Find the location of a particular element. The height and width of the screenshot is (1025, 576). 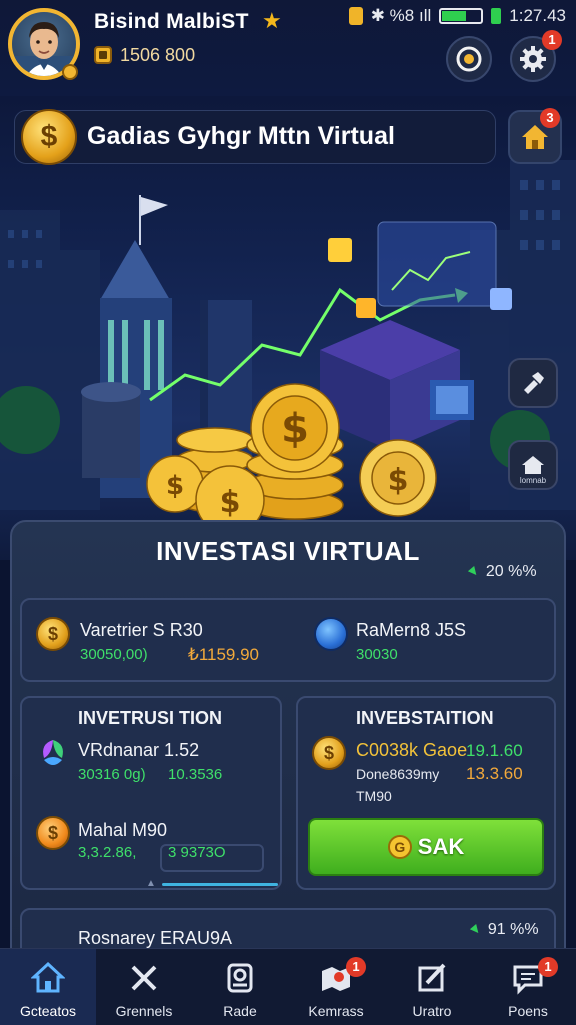

summary-left-code: 30050,00) is located at coordinates (114, 654).